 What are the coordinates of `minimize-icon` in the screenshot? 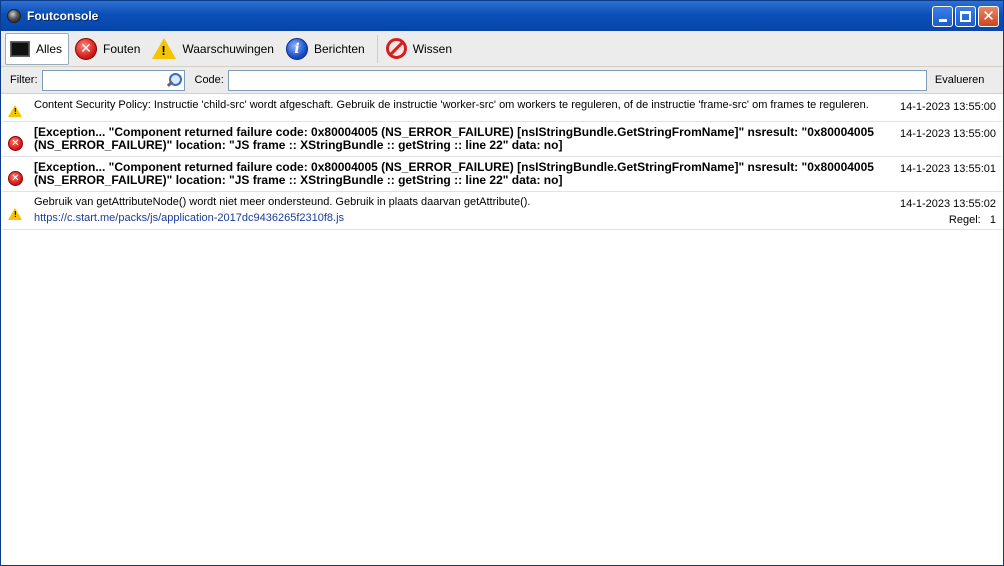 It's located at (942, 20).